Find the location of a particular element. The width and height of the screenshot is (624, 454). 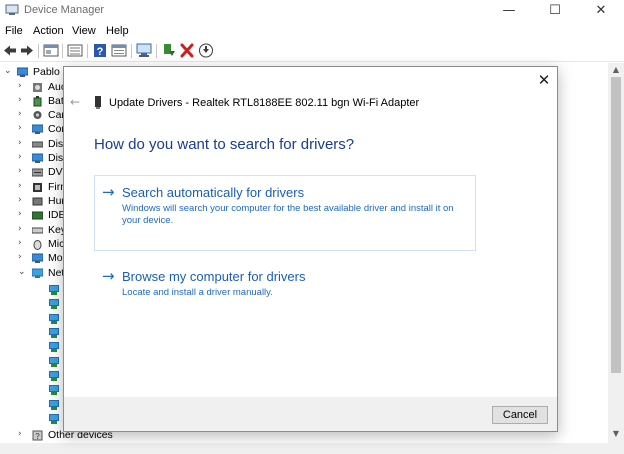

title-bar: Device Manager — ☐ ✕ is located at coordinates (312, 11).